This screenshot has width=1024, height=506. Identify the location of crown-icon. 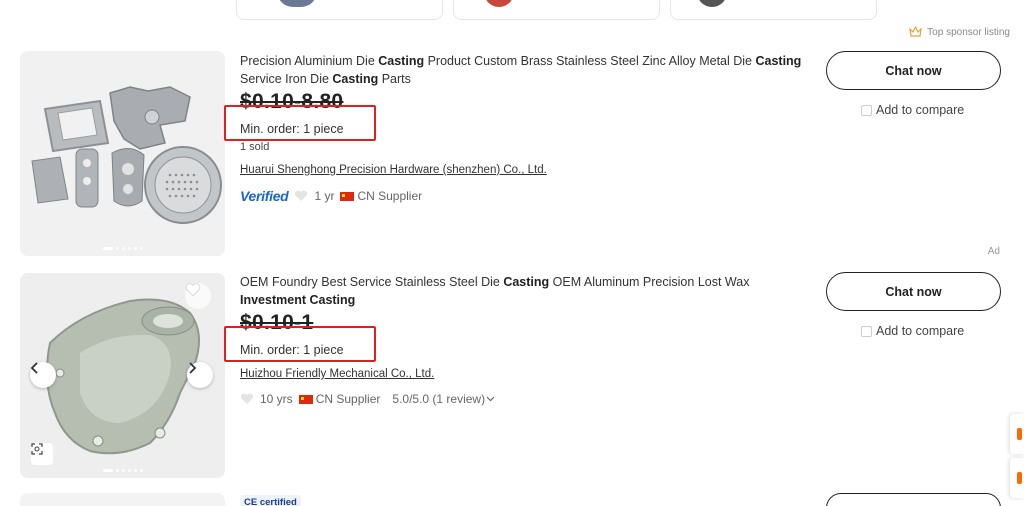
(916, 31).